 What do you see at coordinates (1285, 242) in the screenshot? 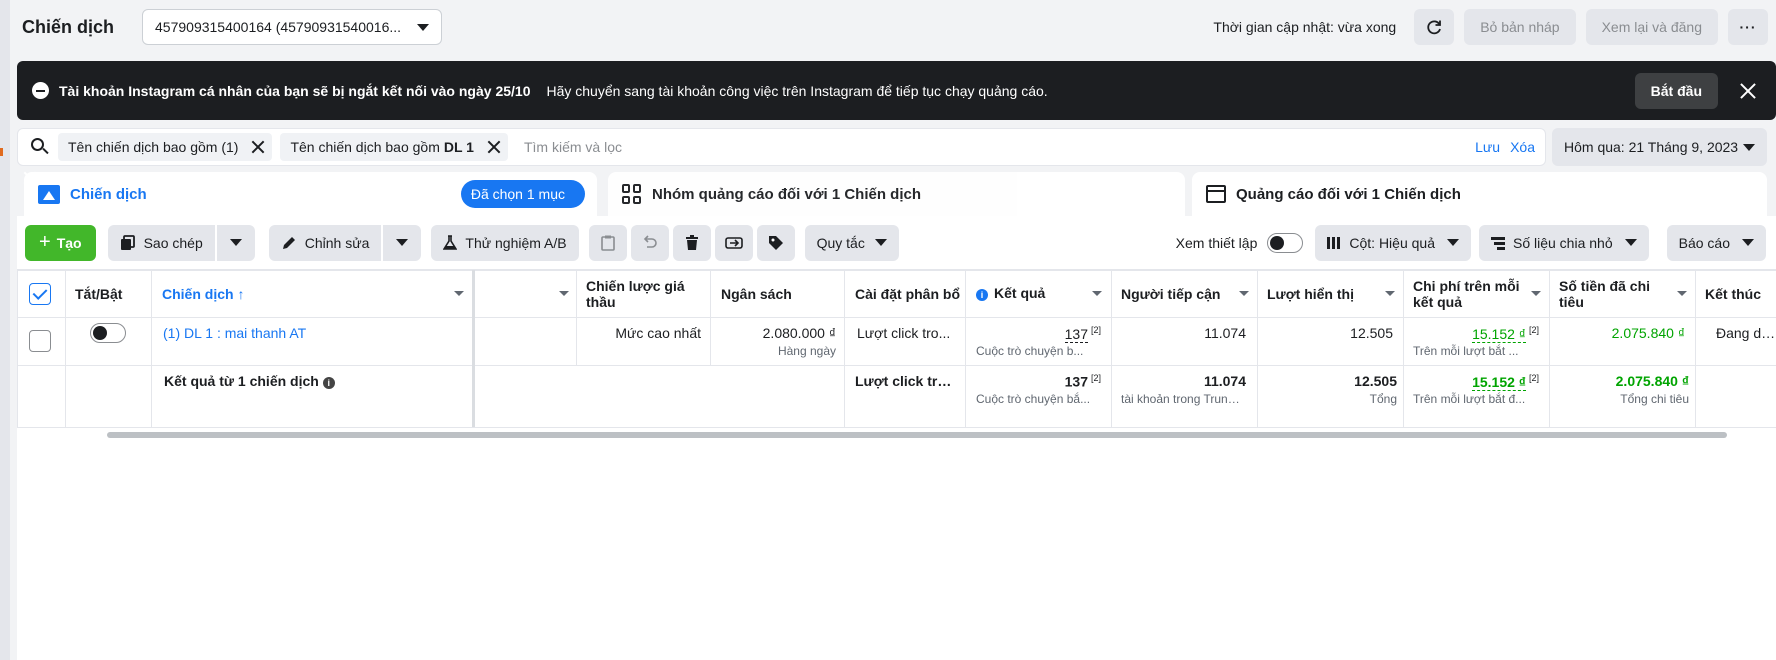
I see `view-setup-toggle` at bounding box center [1285, 242].